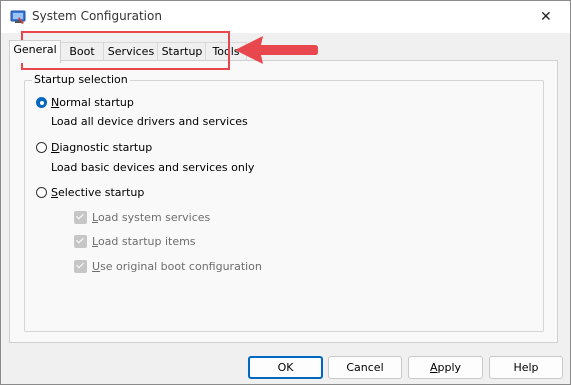 This screenshot has height=385, width=571. I want to click on tab-general: General, so click(35, 51).